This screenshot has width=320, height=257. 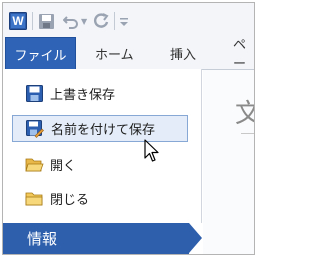 What do you see at coordinates (34, 199) in the screenshot?
I see `close-folder-icon` at bounding box center [34, 199].